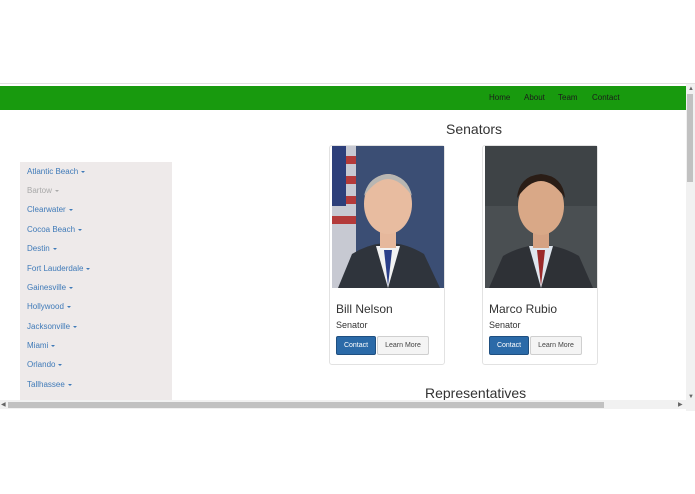 Image resolution: width=695 pixels, height=494 pixels. What do you see at coordinates (306, 405) in the screenshot?
I see `horizontal-scroll-thumb` at bounding box center [306, 405].